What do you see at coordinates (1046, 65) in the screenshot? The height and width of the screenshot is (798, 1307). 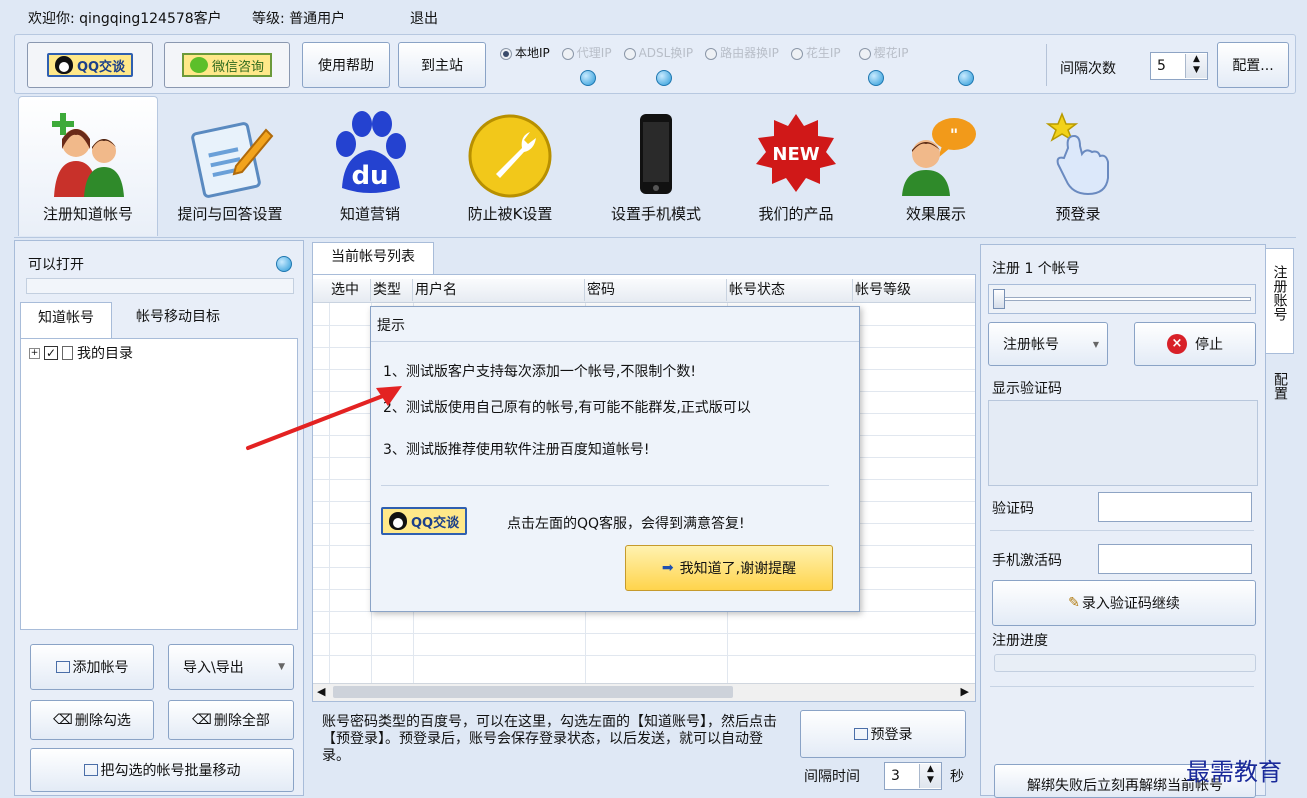 I see `toolbar-divider` at bounding box center [1046, 65].